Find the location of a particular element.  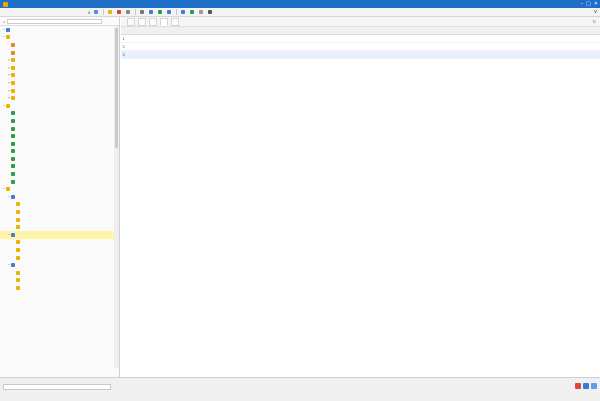

list-icon is located at coordinates (151, 12).